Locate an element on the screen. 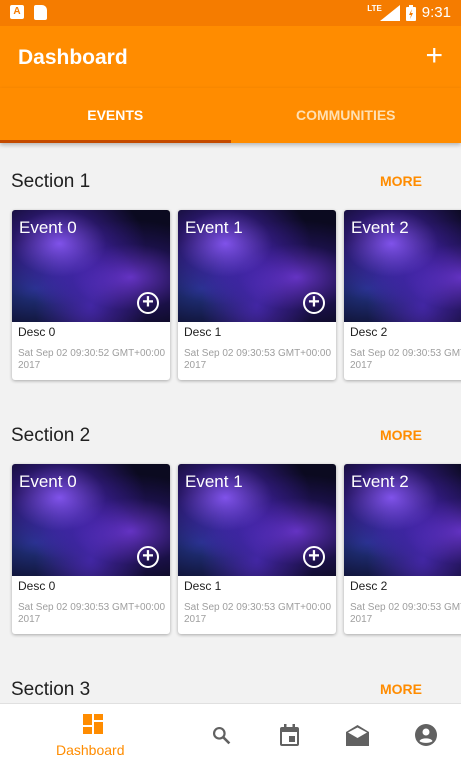  mail-icon is located at coordinates (357, 735).